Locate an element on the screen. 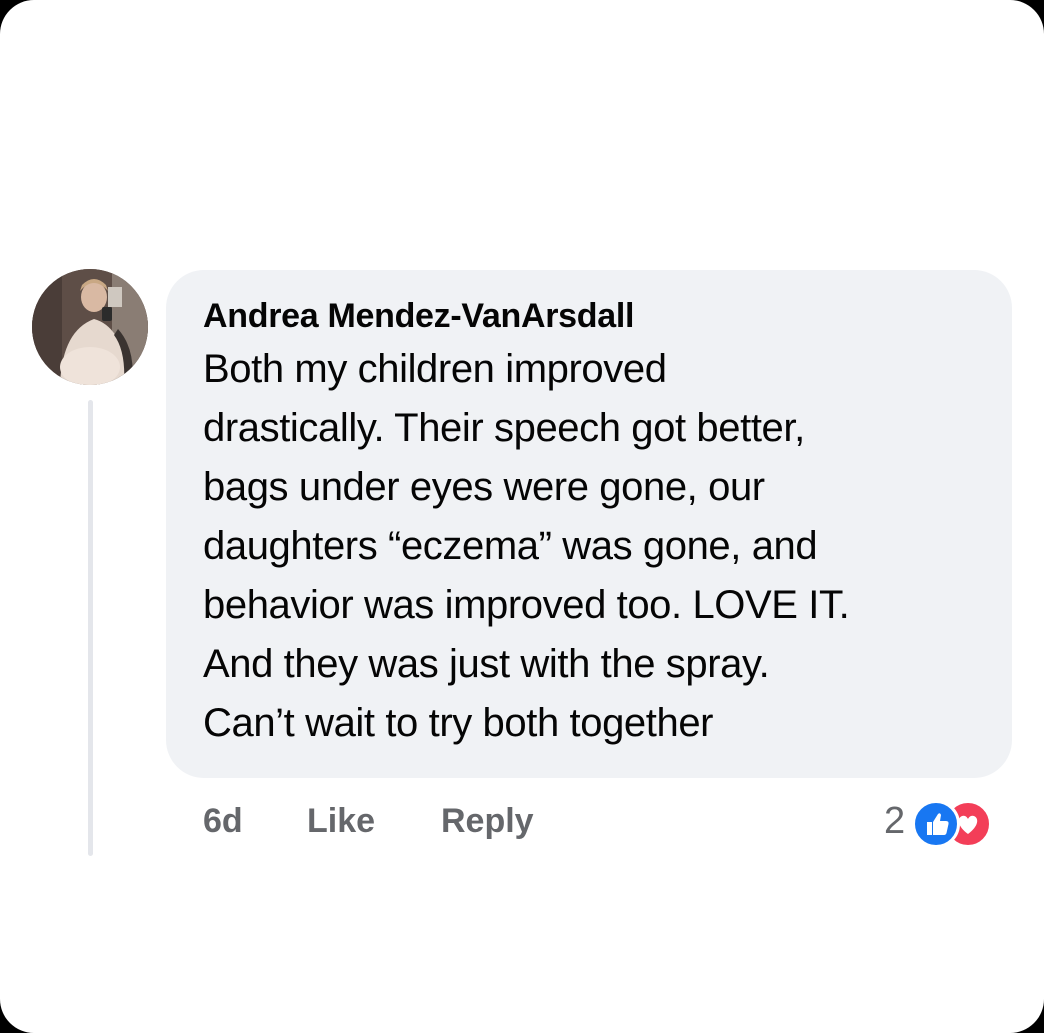  avatar is located at coordinates (90, 327).